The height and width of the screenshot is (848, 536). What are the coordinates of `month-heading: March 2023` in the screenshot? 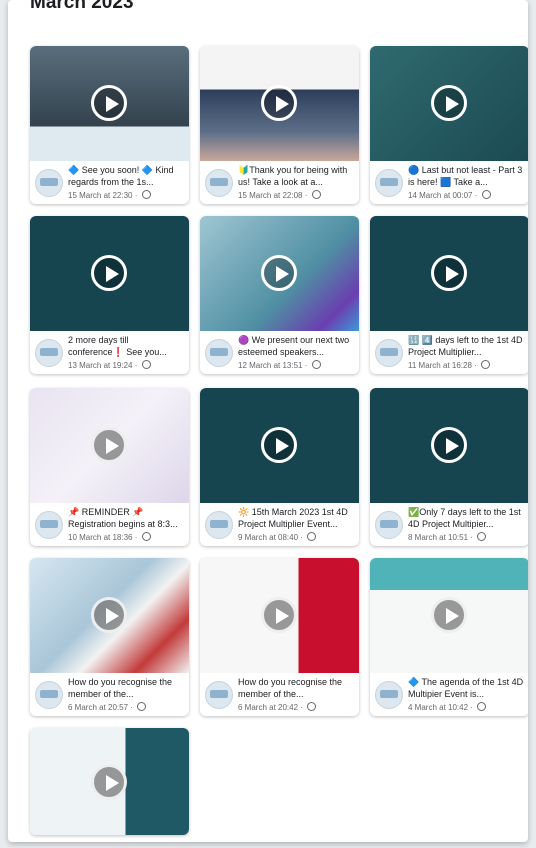 It's located at (82, 6).